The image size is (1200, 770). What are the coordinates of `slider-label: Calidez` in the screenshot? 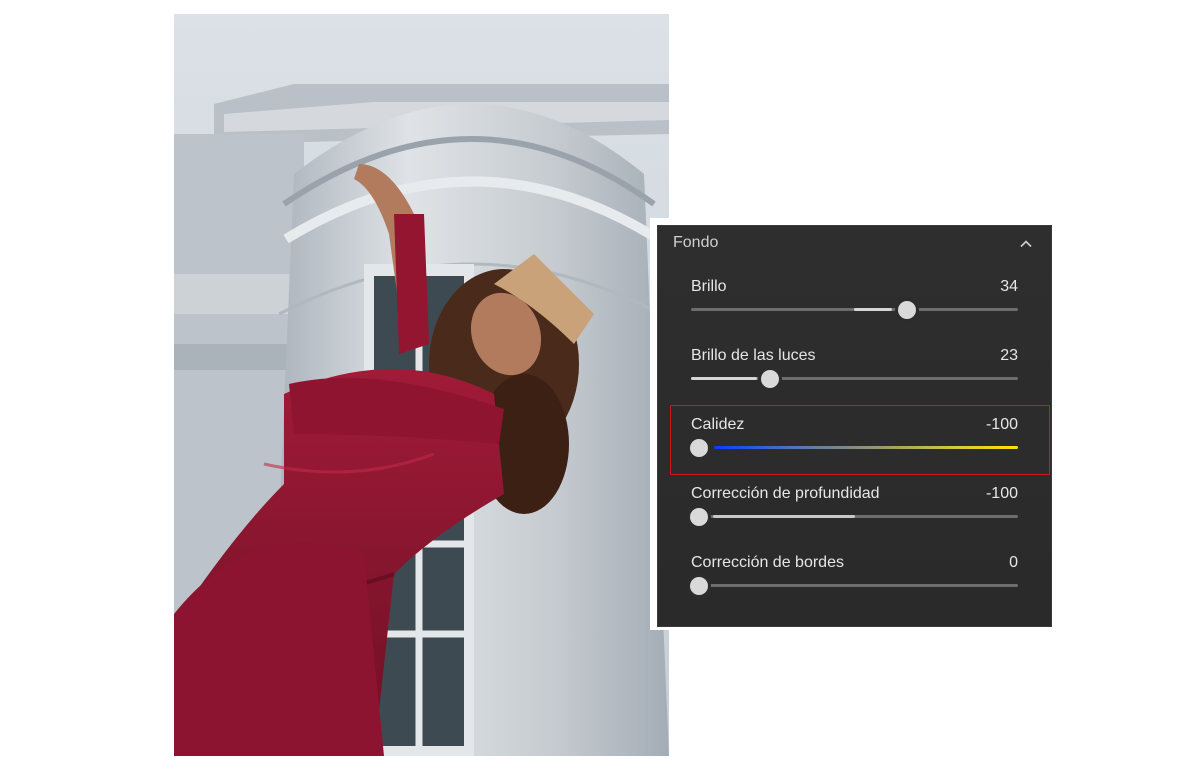 It's located at (718, 424).